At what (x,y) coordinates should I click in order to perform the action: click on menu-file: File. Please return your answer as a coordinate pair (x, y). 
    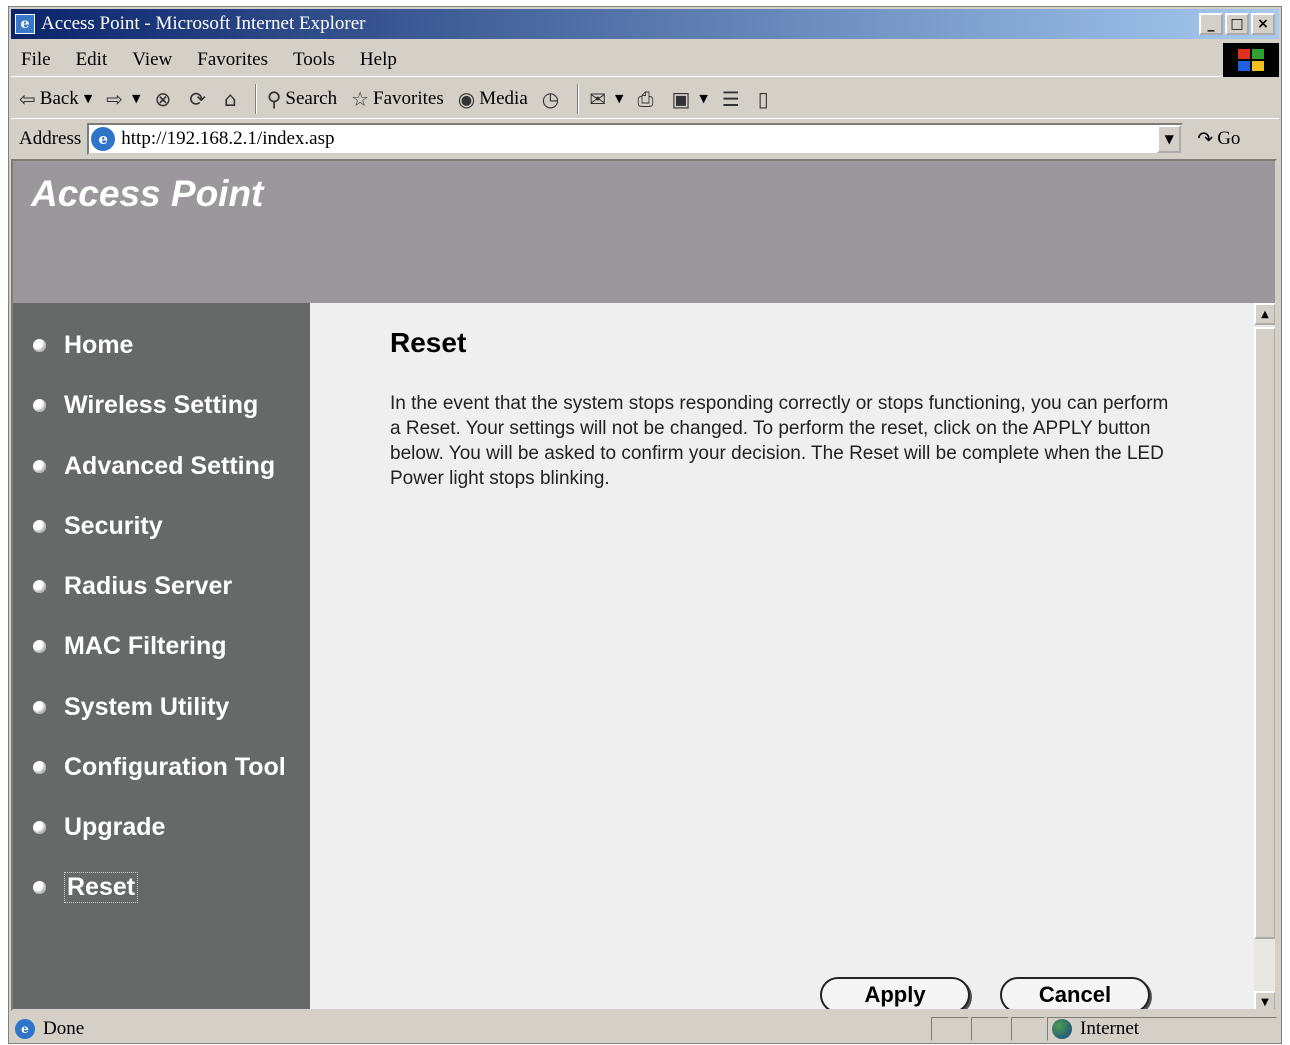
    Looking at the image, I should click on (36, 60).